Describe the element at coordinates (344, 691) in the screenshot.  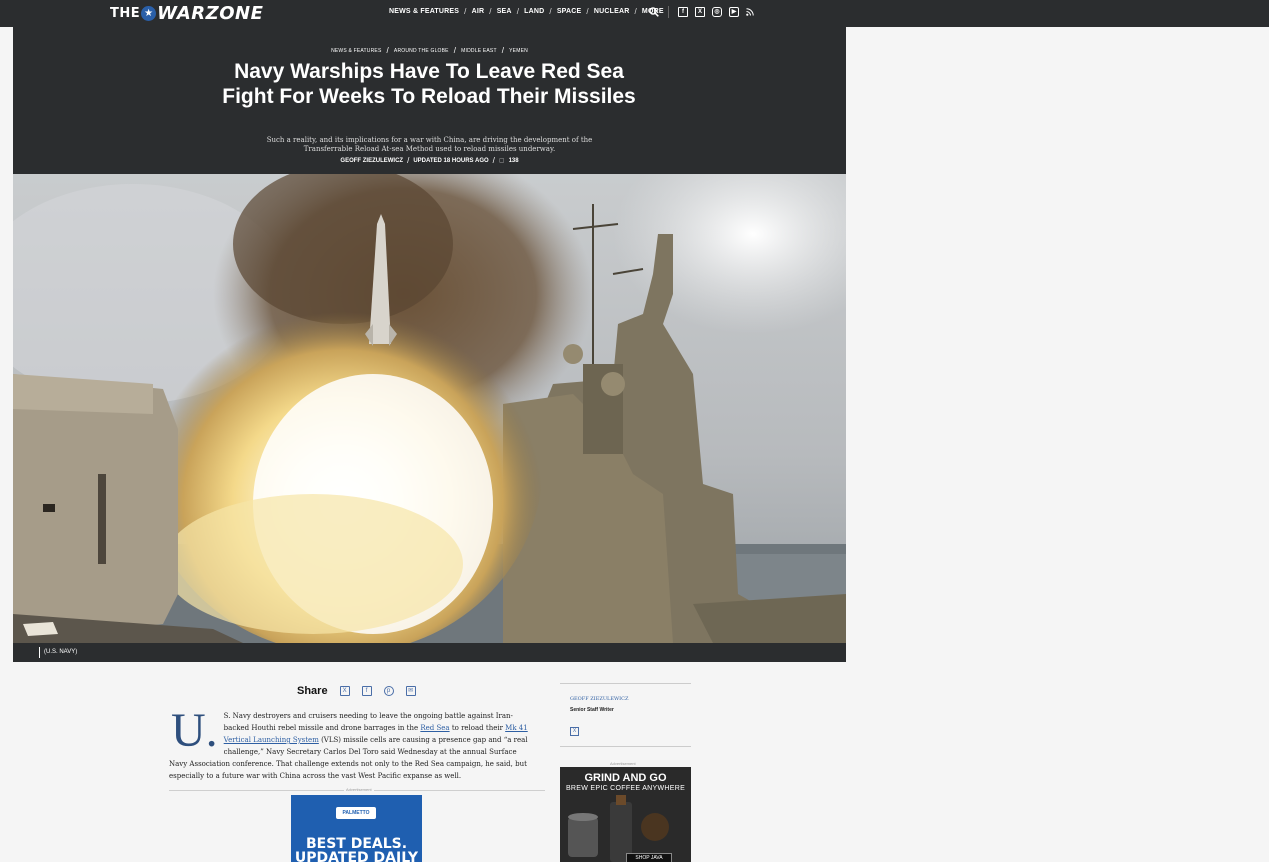
I see `share-x-icon: X` at that location.